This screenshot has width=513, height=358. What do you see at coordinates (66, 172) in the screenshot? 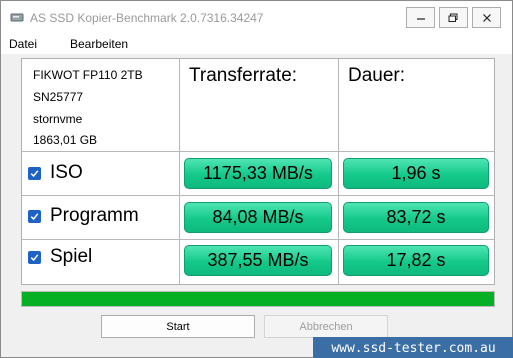
I see `row-label-text: ISO` at bounding box center [66, 172].